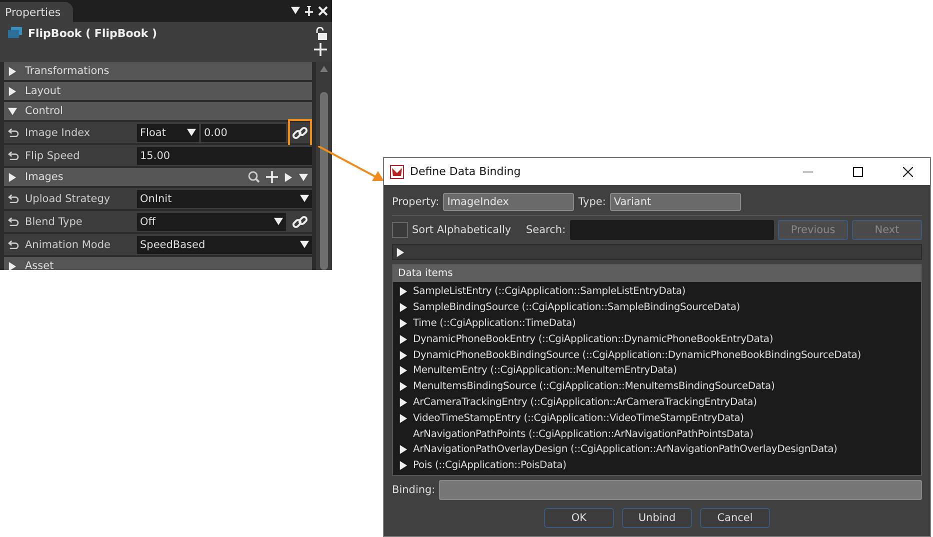  What do you see at coordinates (54, 222) in the screenshot?
I see `property-label: Blend Type` at bounding box center [54, 222].